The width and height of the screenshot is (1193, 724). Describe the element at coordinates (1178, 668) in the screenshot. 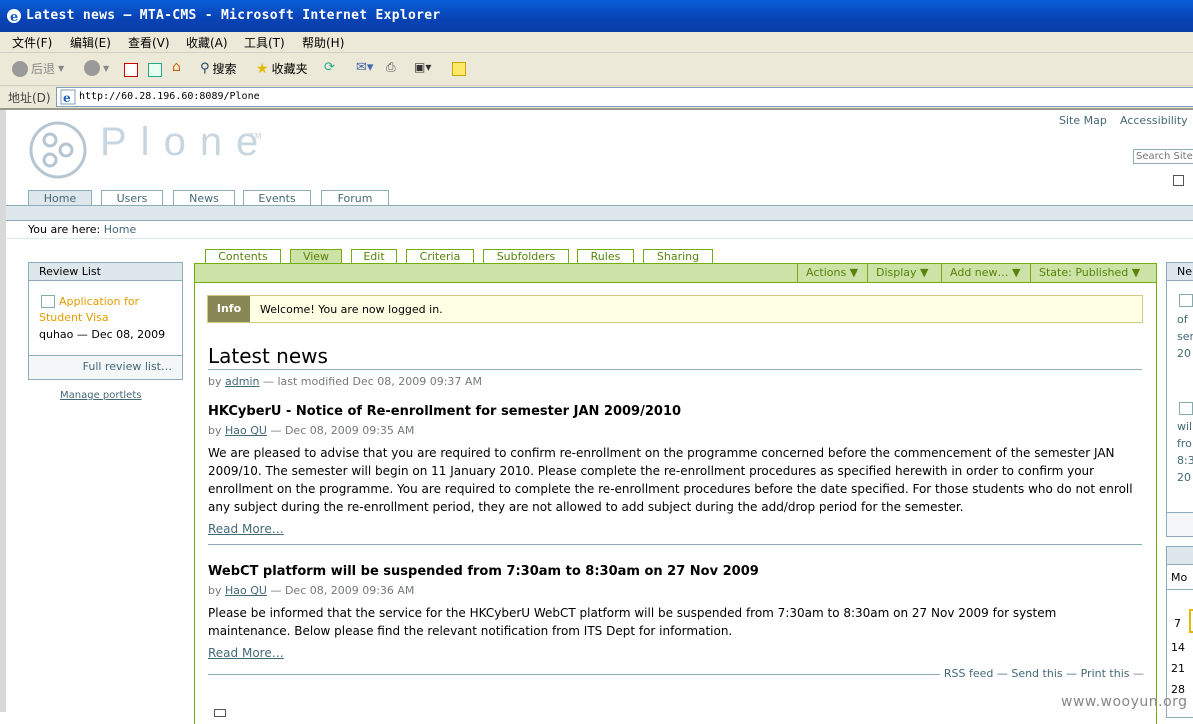

I see `calendar-day: 21` at that location.